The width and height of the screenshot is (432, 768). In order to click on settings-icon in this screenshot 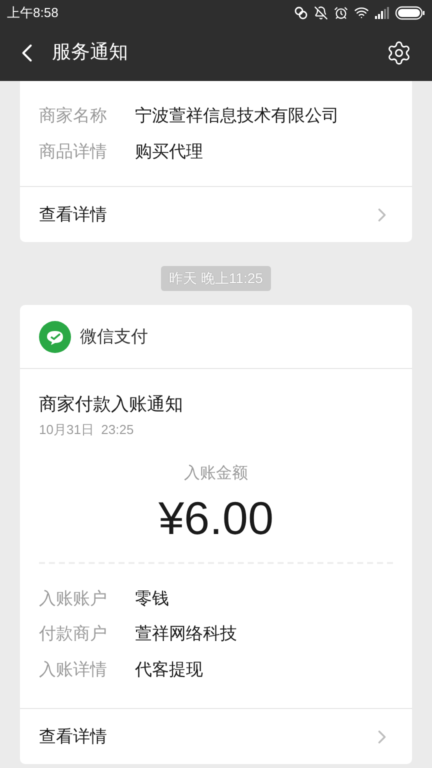, I will do `click(399, 53)`.